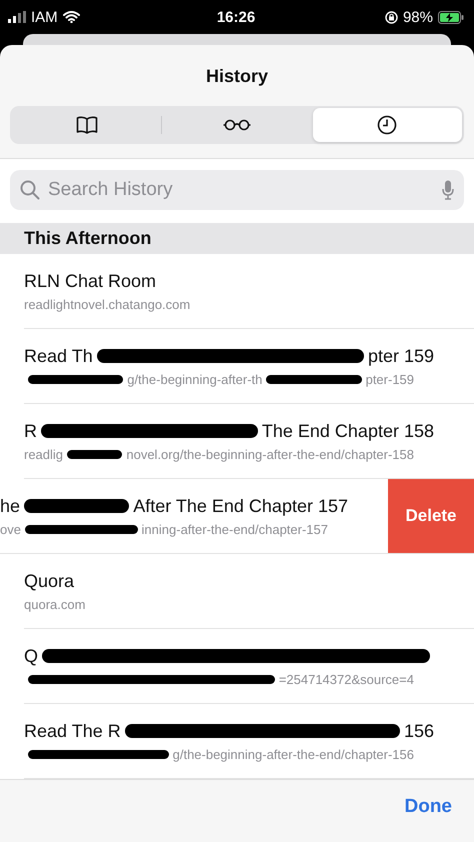 The width and height of the screenshot is (474, 842). I want to click on wifi-icon, so click(71, 17).